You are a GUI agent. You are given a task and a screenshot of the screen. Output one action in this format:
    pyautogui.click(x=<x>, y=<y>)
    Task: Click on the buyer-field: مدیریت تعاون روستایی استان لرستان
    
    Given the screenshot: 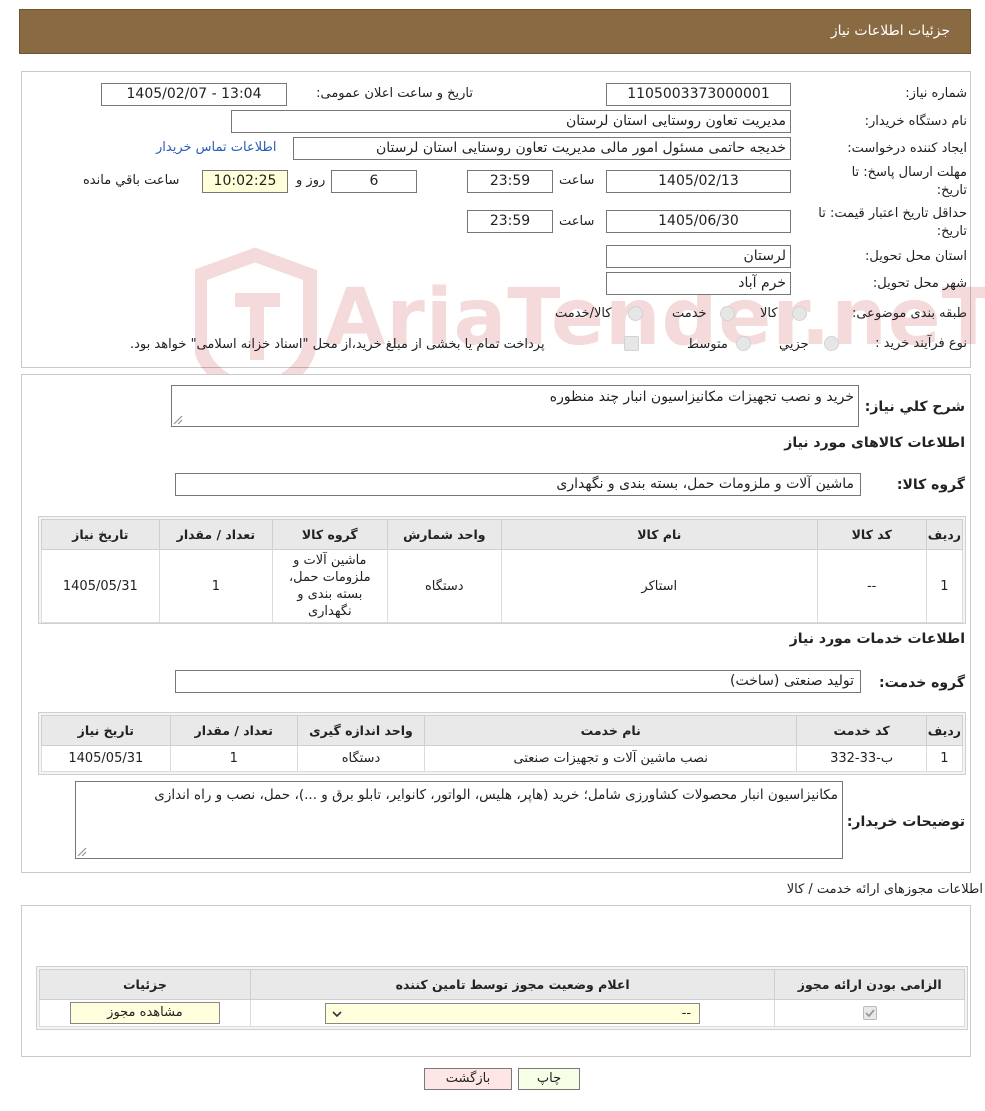 What is the action you would take?
    pyautogui.click(x=511, y=121)
    